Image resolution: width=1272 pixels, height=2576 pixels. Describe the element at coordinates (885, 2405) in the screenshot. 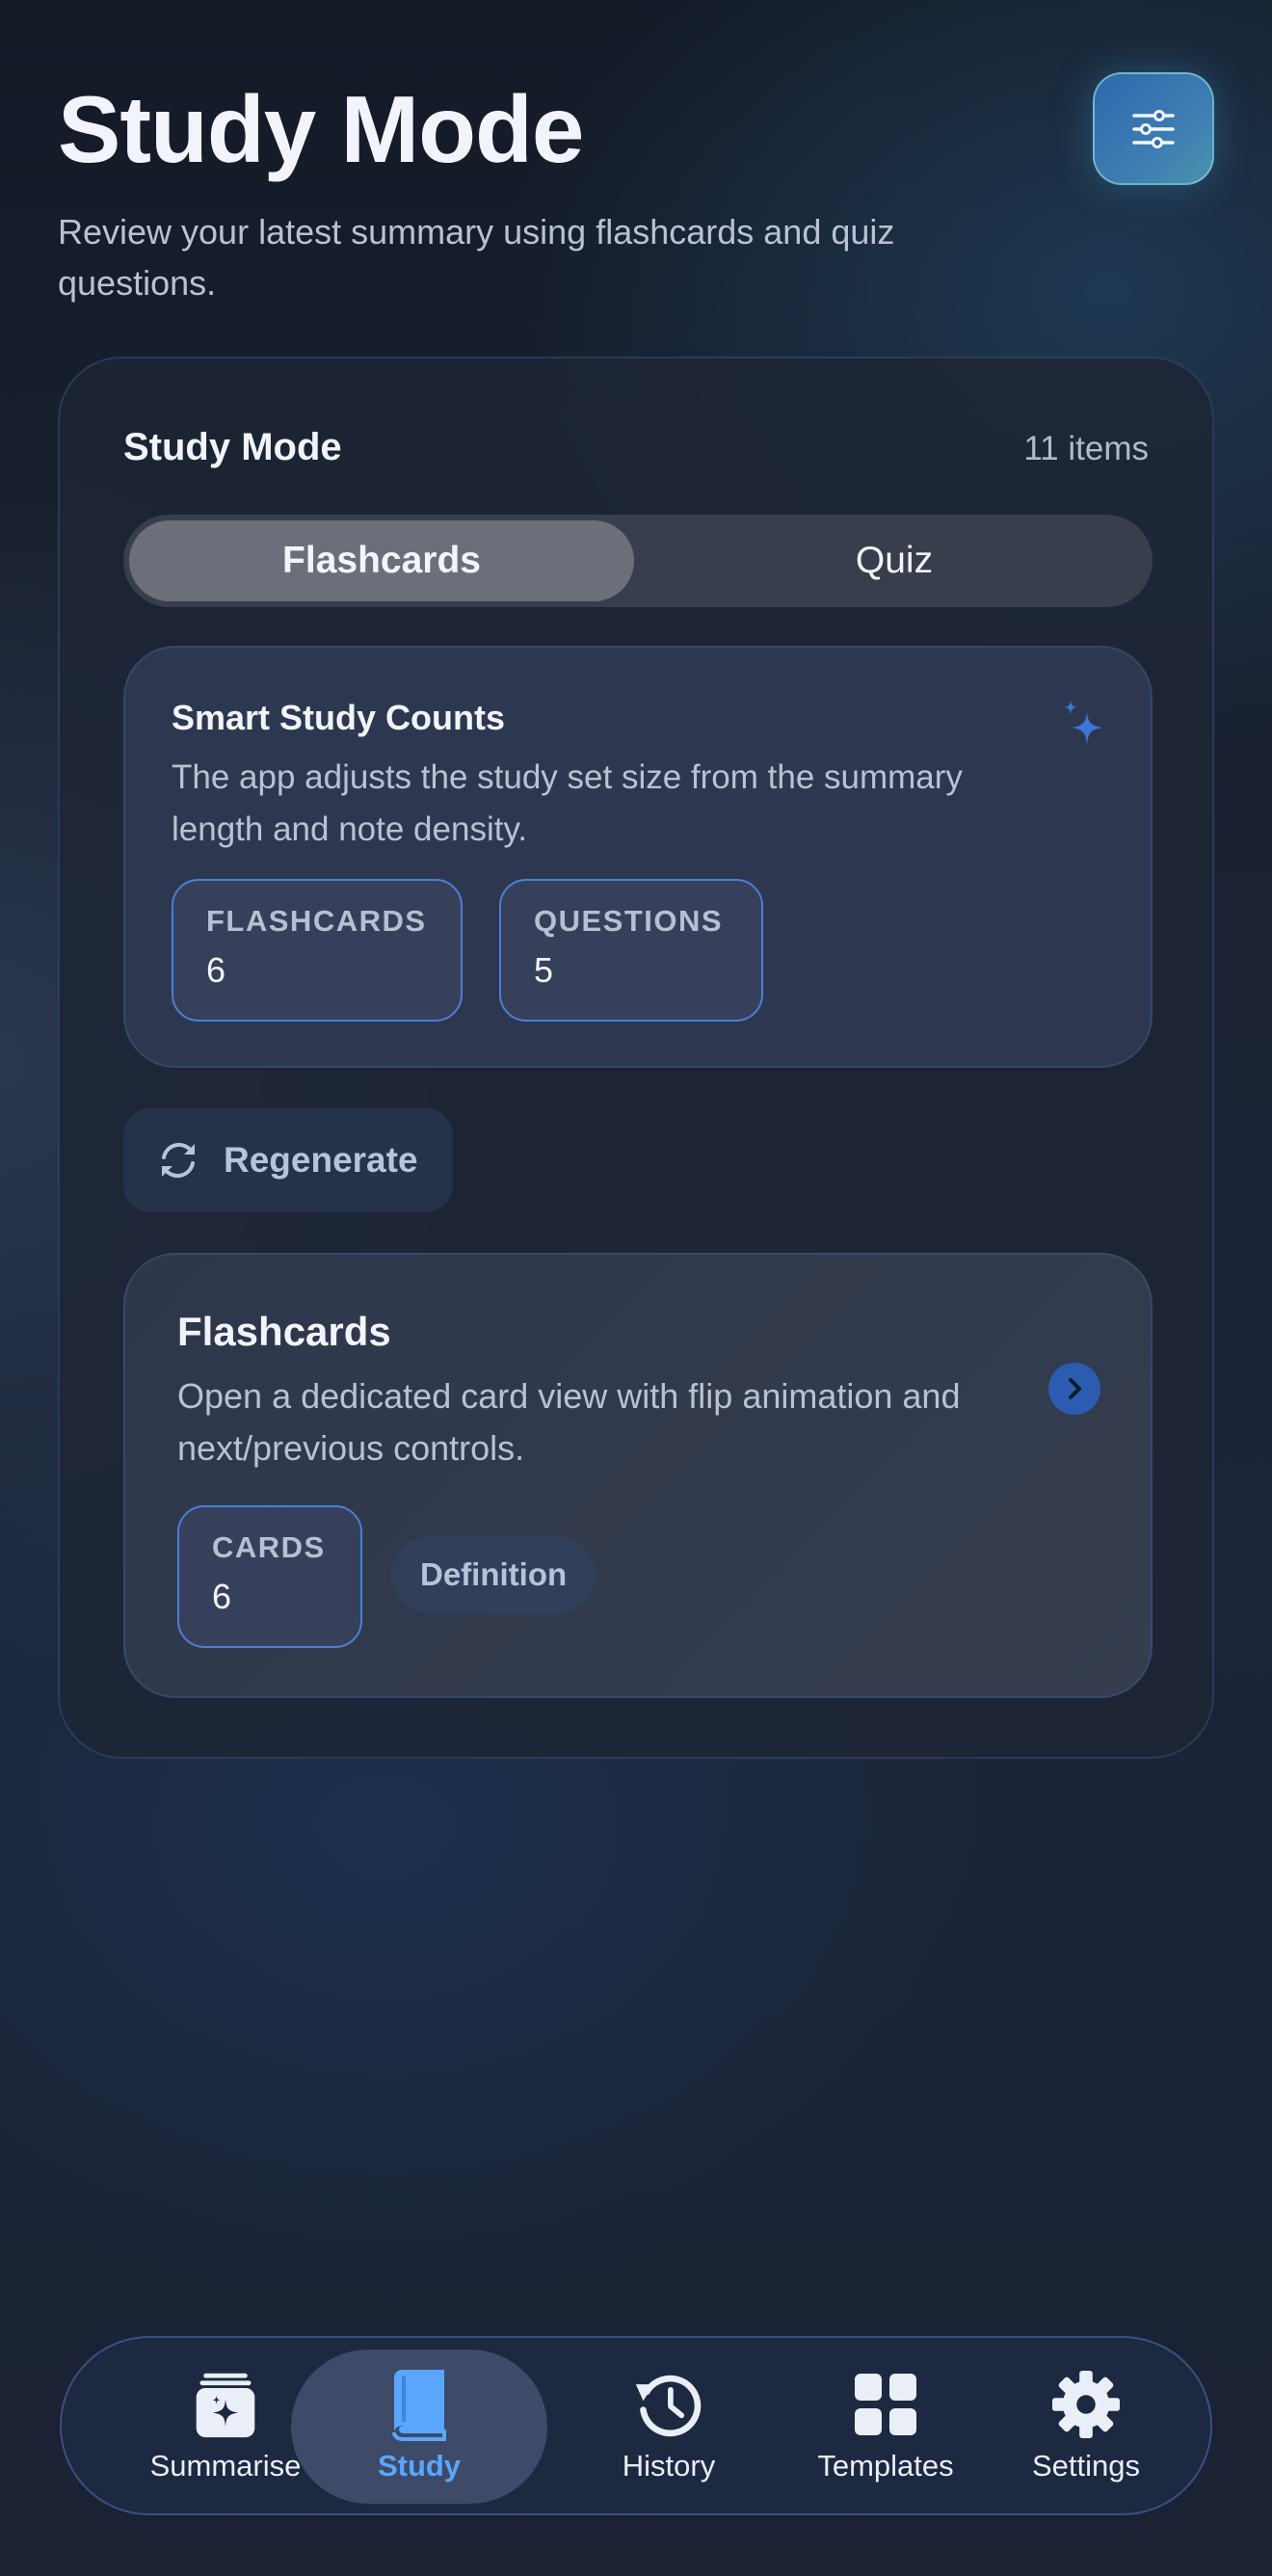

I see `grid-icon` at that location.